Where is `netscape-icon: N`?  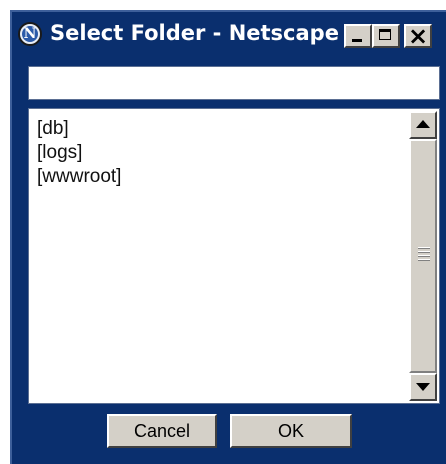 netscape-icon: N is located at coordinates (30, 34).